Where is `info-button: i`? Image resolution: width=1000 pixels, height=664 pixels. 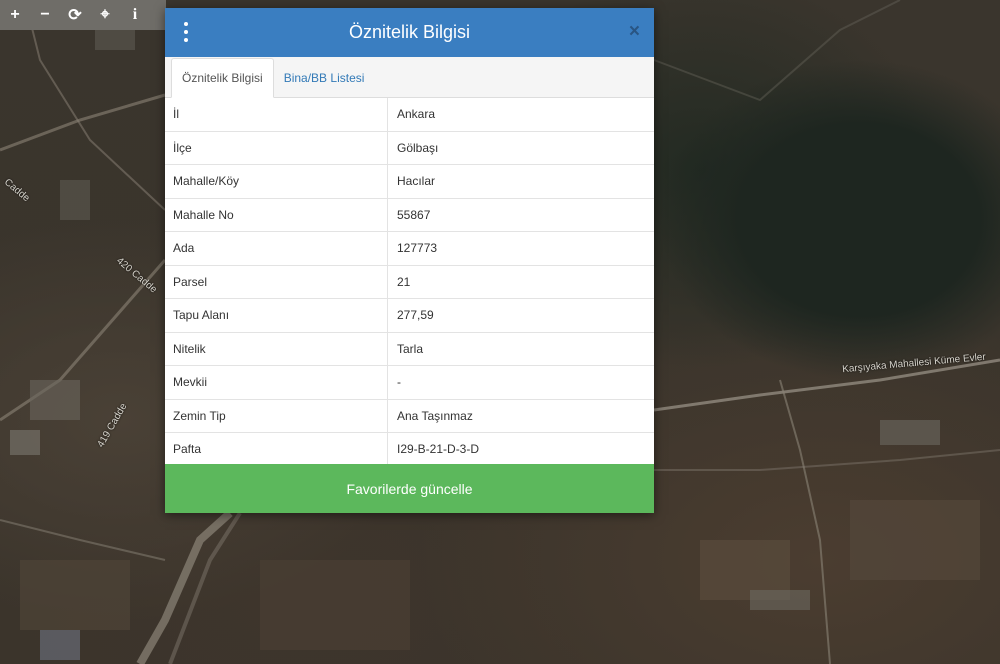 info-button: i is located at coordinates (135, 15).